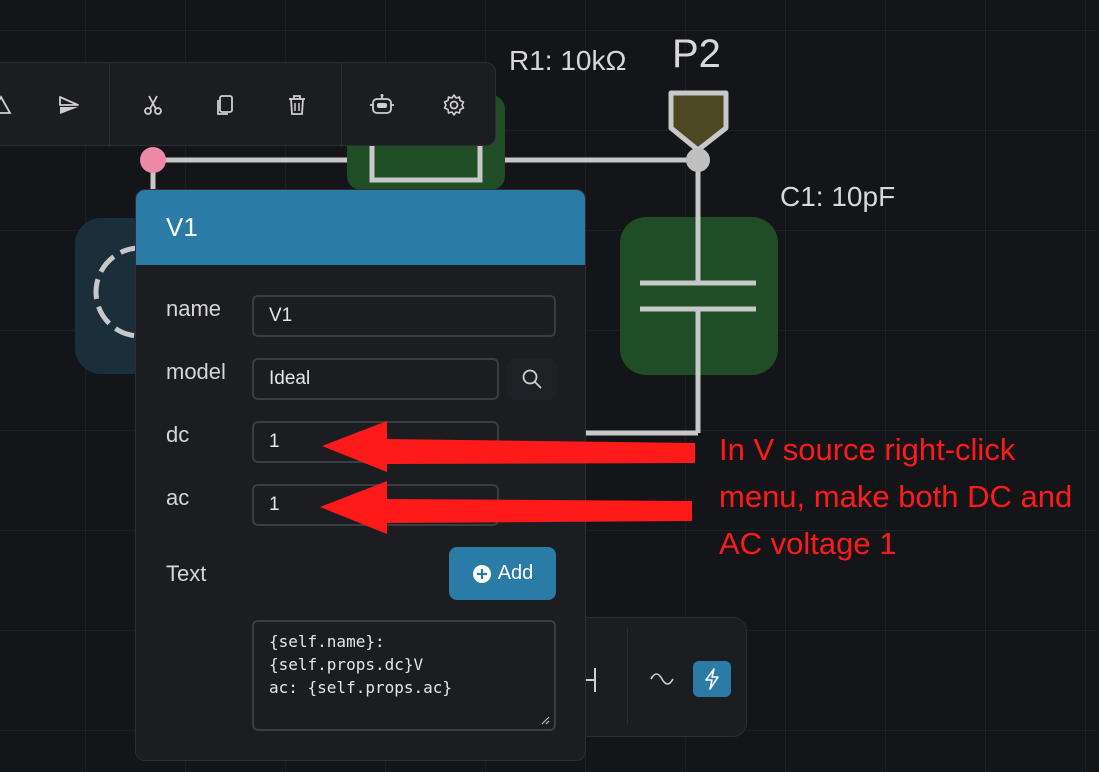  Describe the element at coordinates (506, 507) in the screenshot. I see `arrow-to-ac-field` at that location.